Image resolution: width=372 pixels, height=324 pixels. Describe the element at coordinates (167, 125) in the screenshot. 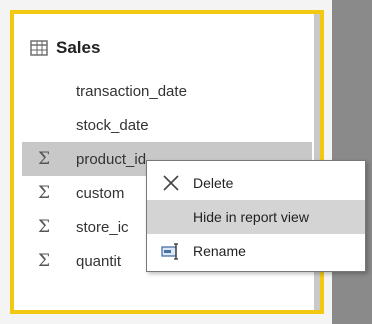

I see `field-item: stock_date` at that location.